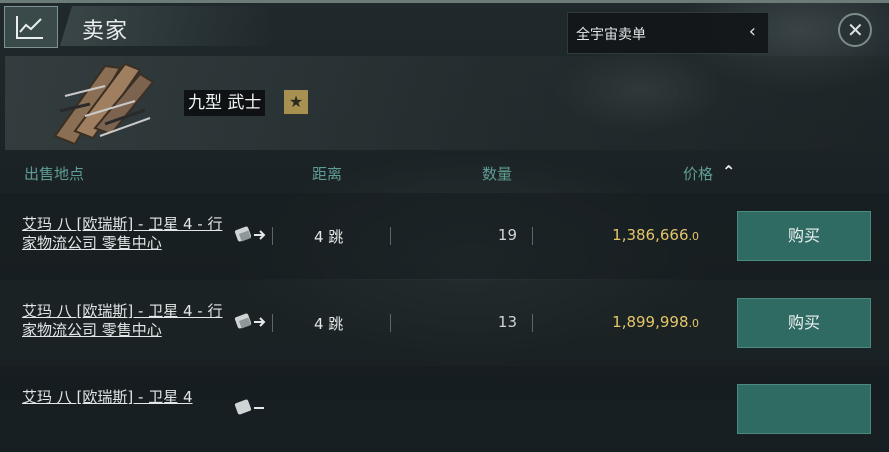  Describe the element at coordinates (127, 397) in the screenshot. I see `sell-location-link: 艾玛 八 [欧瑞斯] - 卫星 4` at that location.